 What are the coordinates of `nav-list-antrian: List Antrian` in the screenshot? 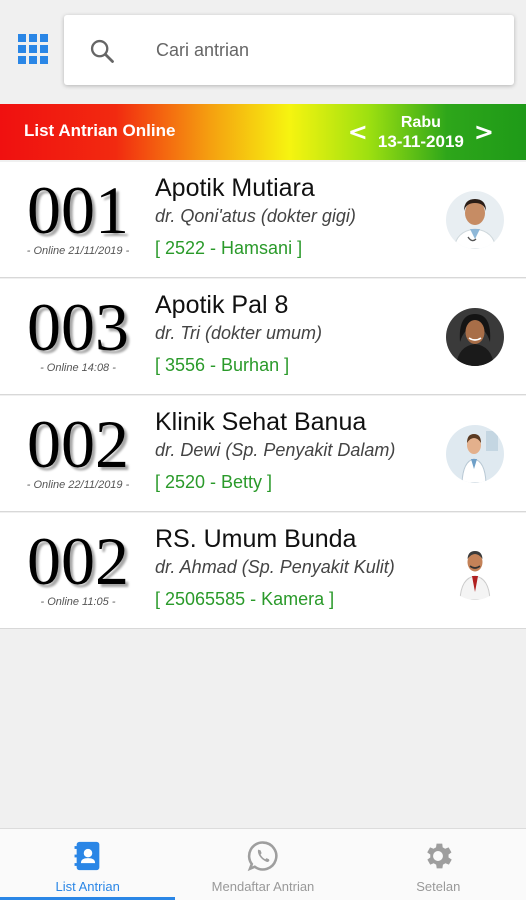 It's located at (88, 864).